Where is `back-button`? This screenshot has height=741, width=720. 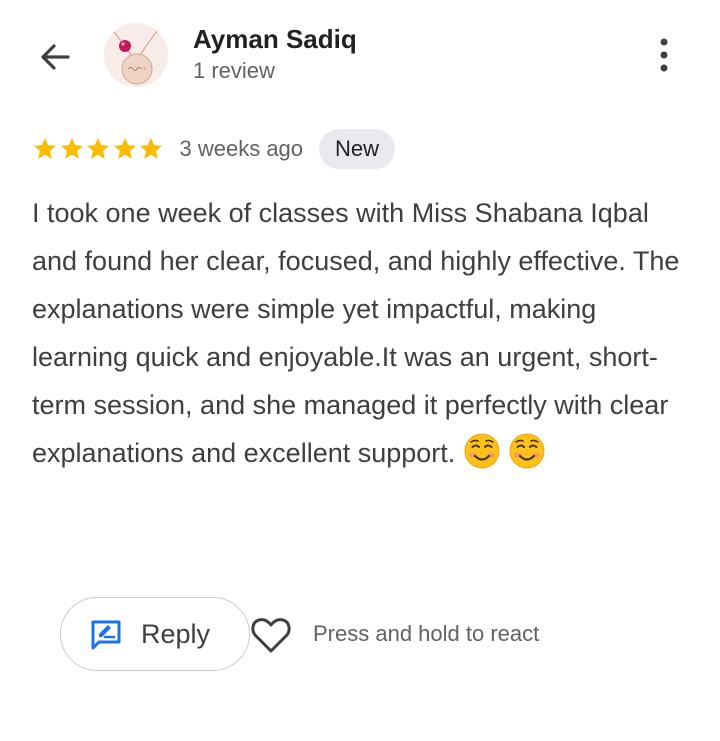 back-button is located at coordinates (55, 57).